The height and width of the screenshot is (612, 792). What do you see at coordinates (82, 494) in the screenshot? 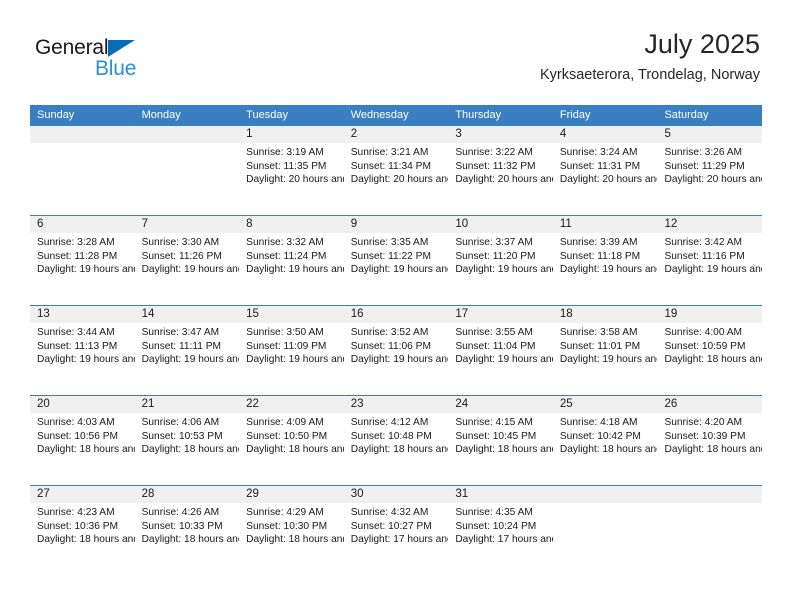
I see `day-number: 27` at bounding box center [82, 494].